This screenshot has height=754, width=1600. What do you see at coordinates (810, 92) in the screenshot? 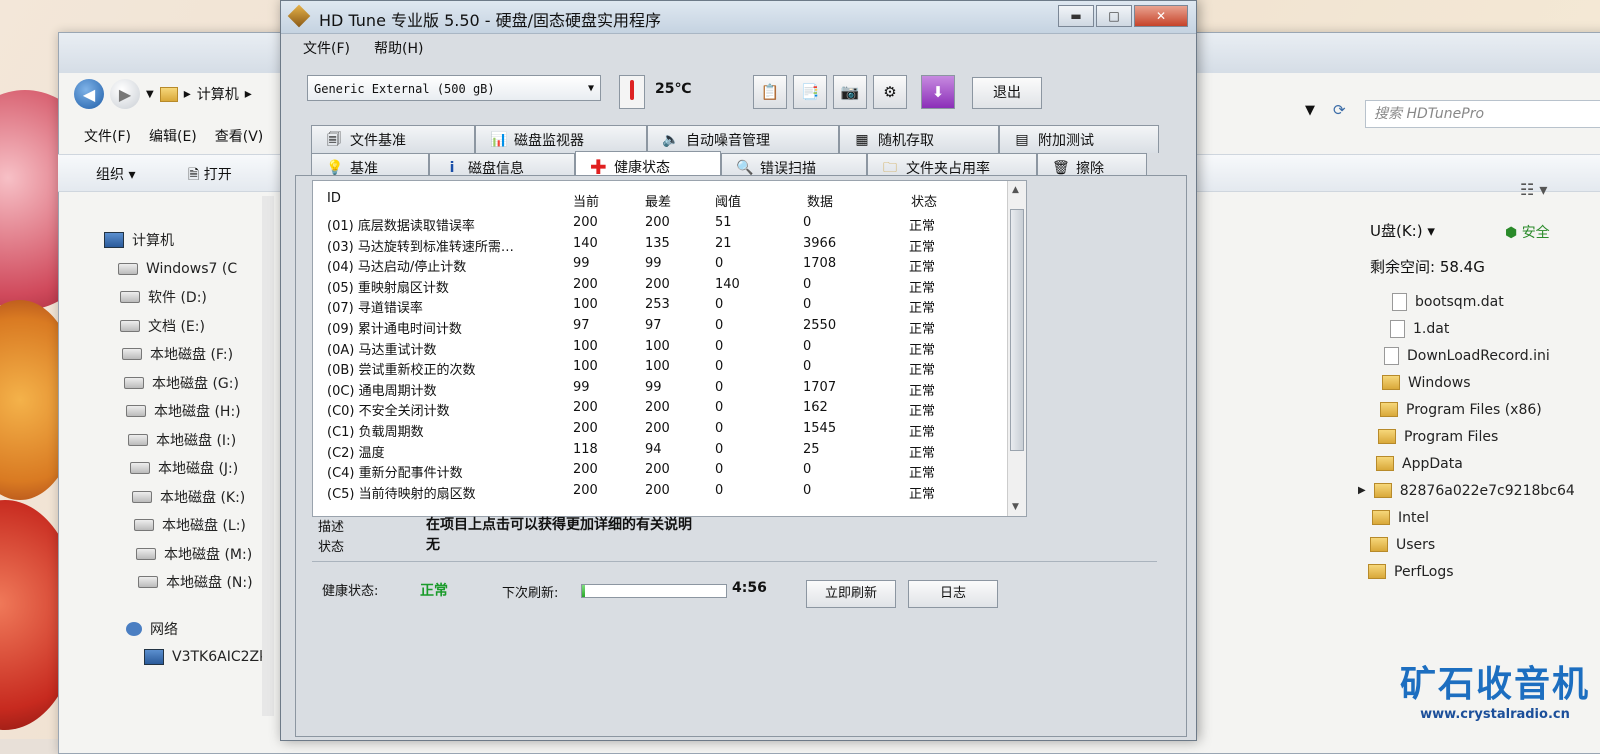
I see `copy-all-icon: 📑` at bounding box center [810, 92].